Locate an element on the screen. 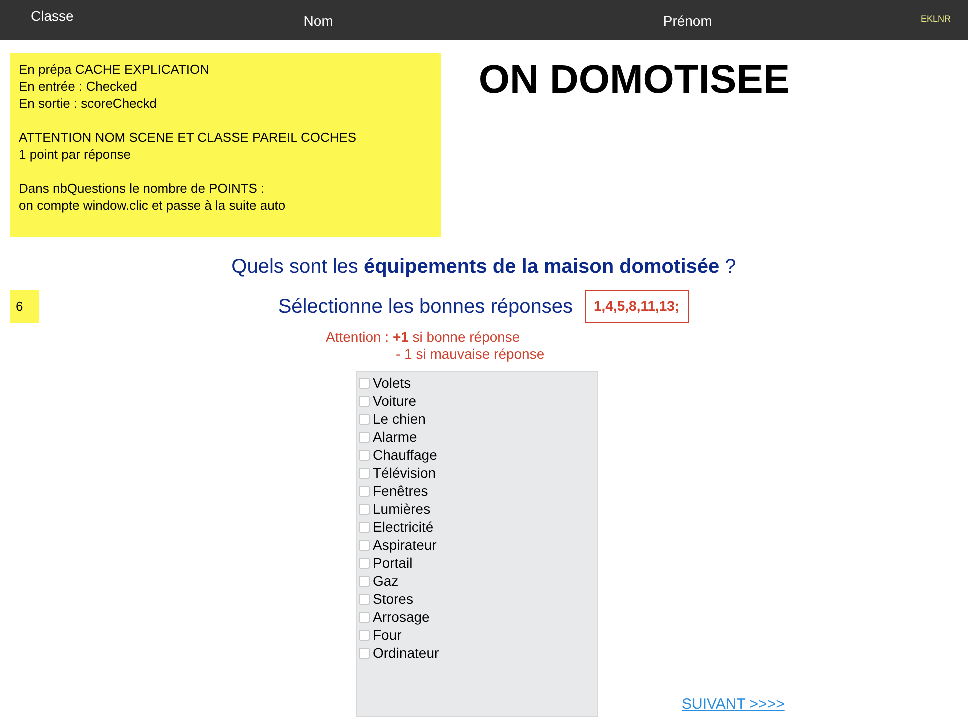 This screenshot has height=726, width=968. option-checkbox: Four is located at coordinates (478, 635).